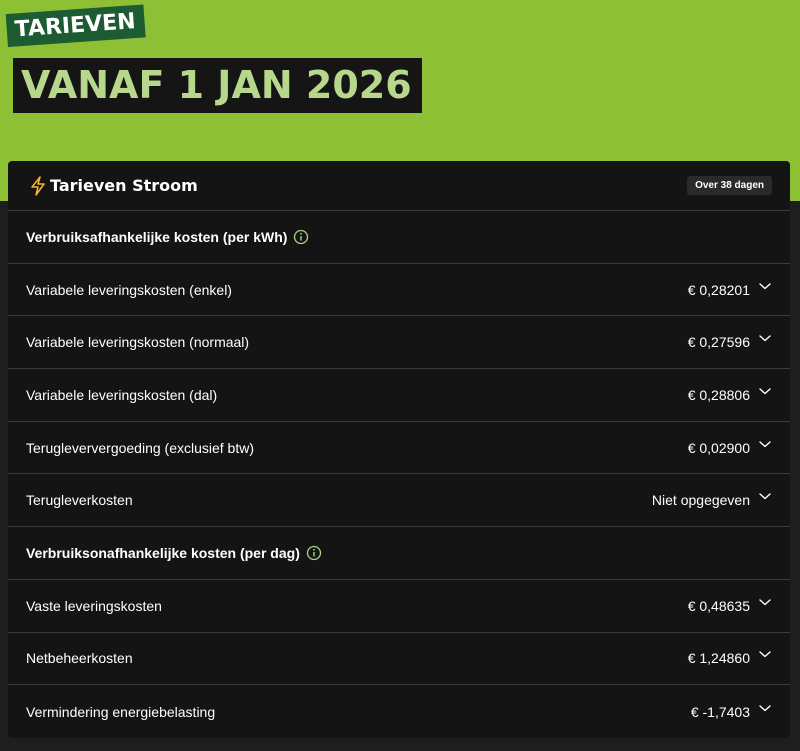 Image resolution: width=800 pixels, height=751 pixels. What do you see at coordinates (399, 501) in the screenshot?
I see `tariff-row: Terugleverkosten Niet opgegeven` at bounding box center [399, 501].